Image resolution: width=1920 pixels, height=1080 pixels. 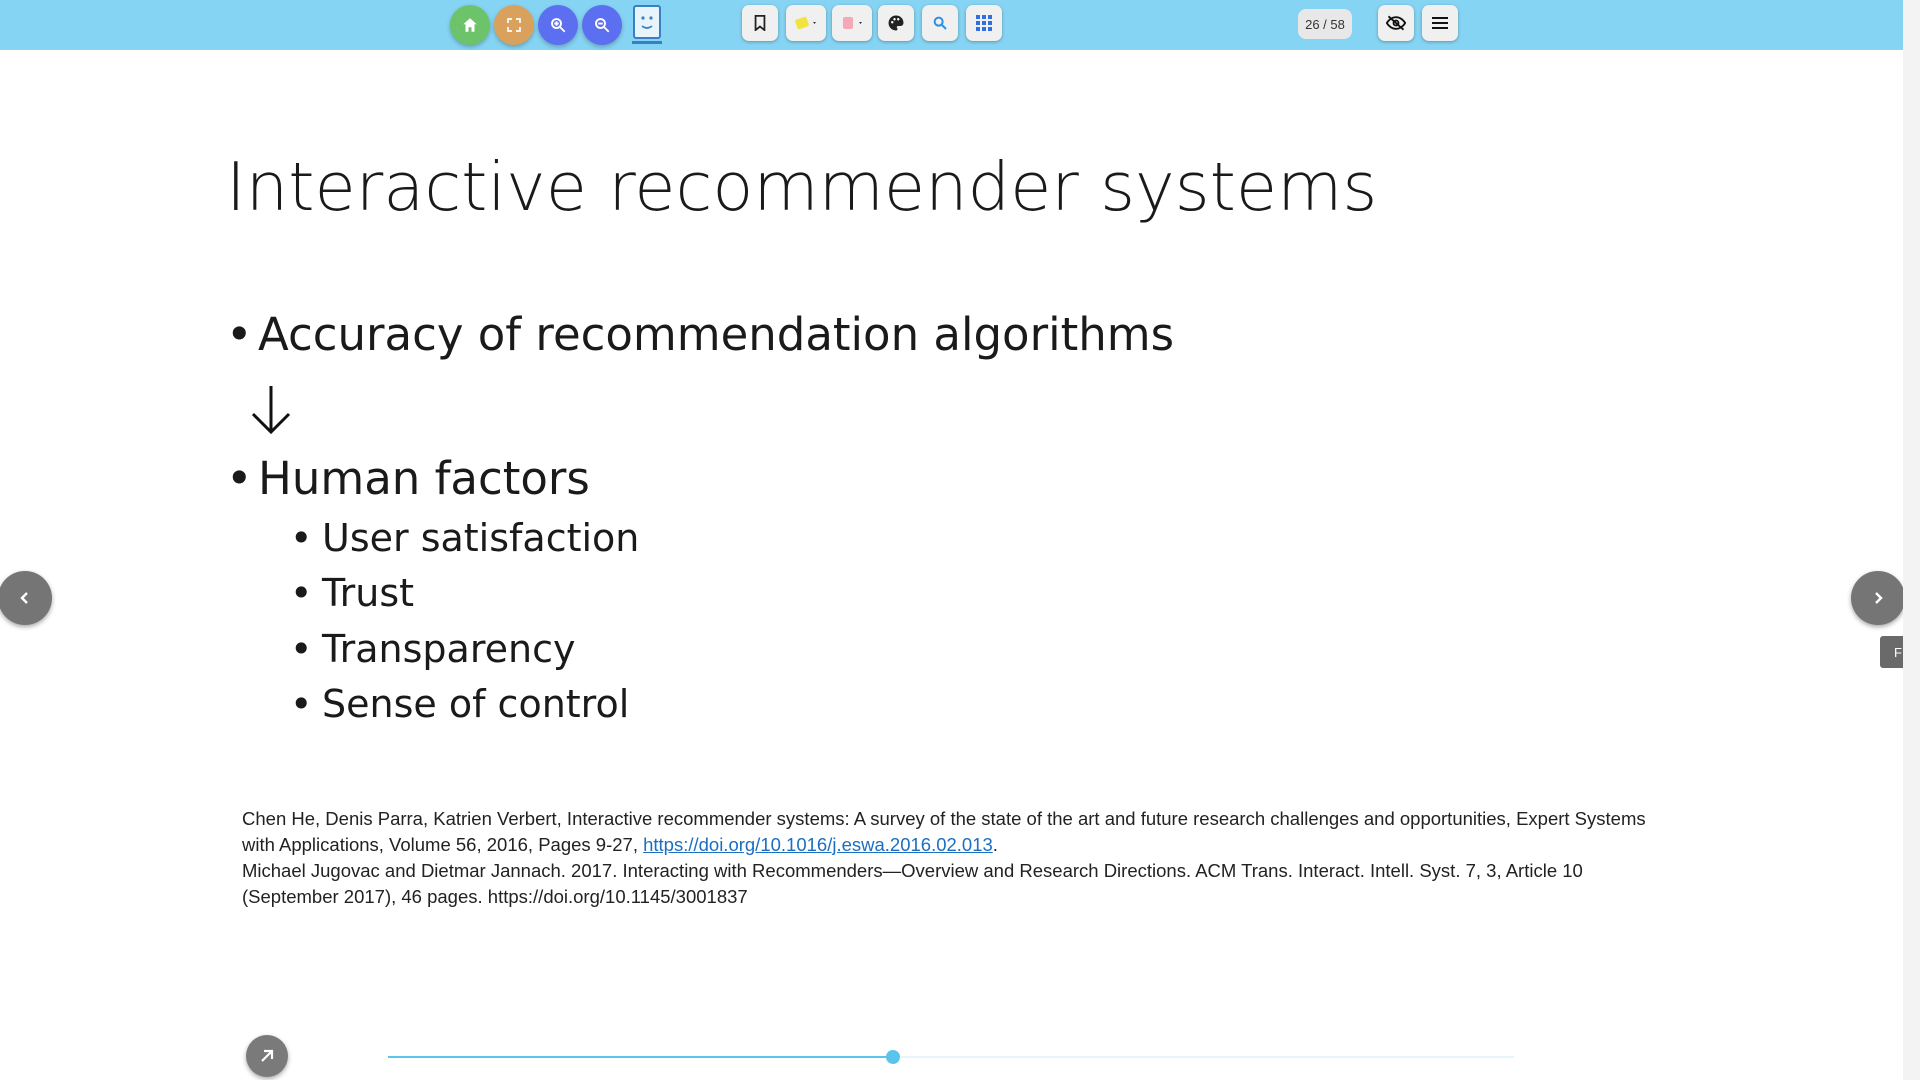 I want to click on home-icon, so click(x=470, y=25).